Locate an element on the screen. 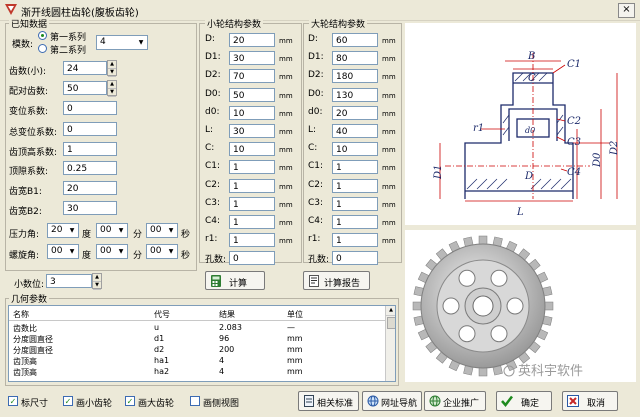 The image size is (640, 417). col-symbol: 代号 is located at coordinates (162, 314).